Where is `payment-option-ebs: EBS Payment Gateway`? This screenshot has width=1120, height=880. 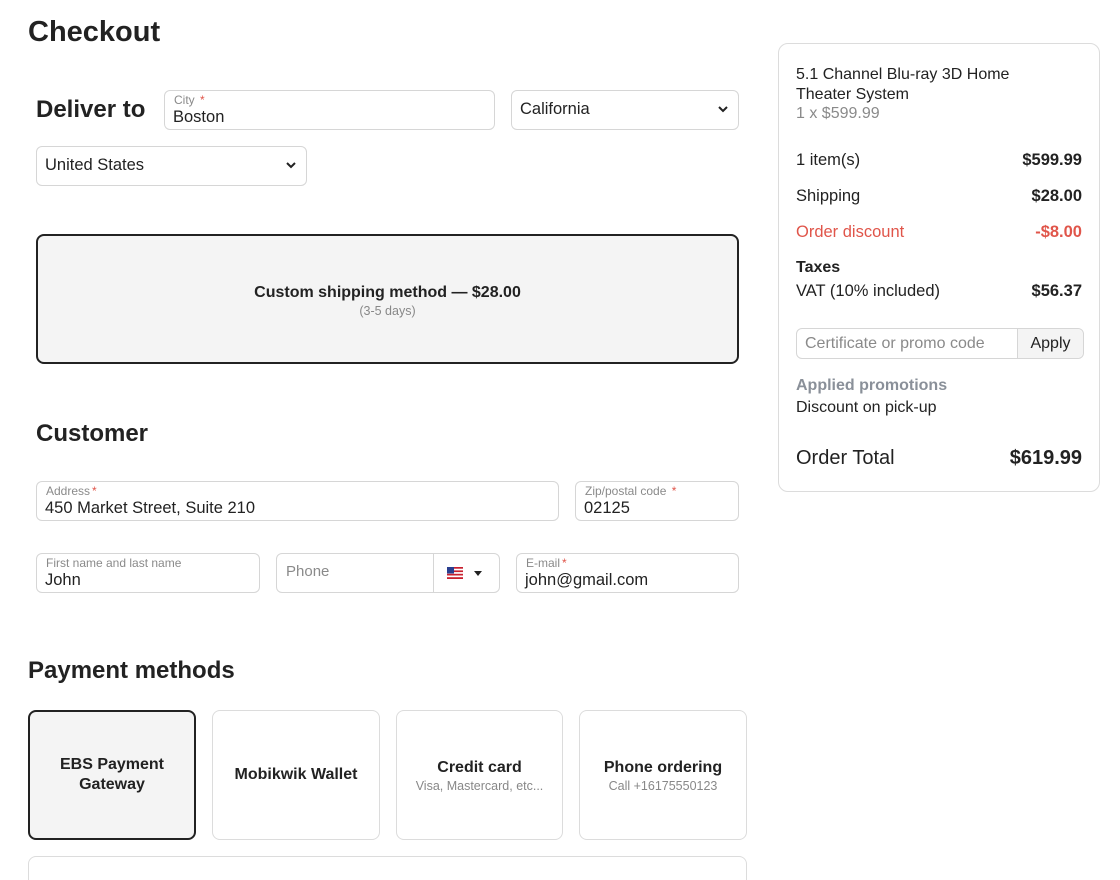 payment-option-ebs: EBS Payment Gateway is located at coordinates (112, 775).